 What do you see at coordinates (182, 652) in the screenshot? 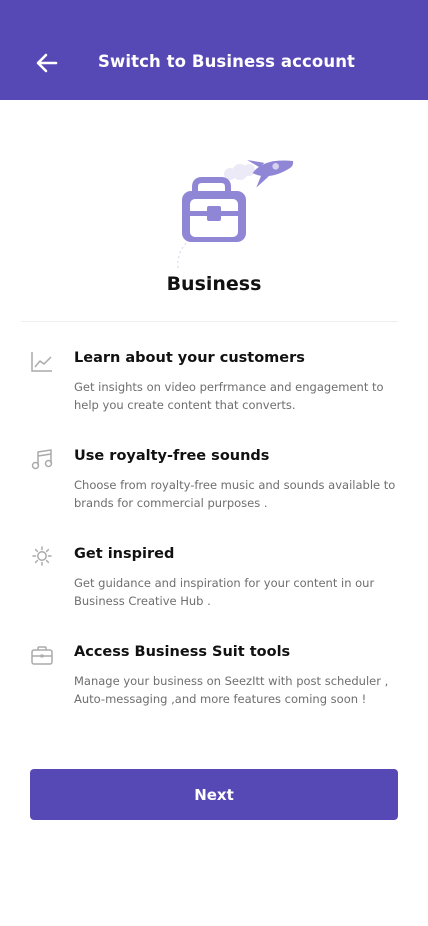
I see `feature-title: Access Business Suit tools` at bounding box center [182, 652].